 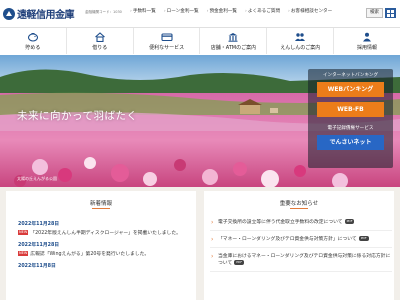 I want to click on panel-heading: インターネットバンキング, so click(x=350, y=75).